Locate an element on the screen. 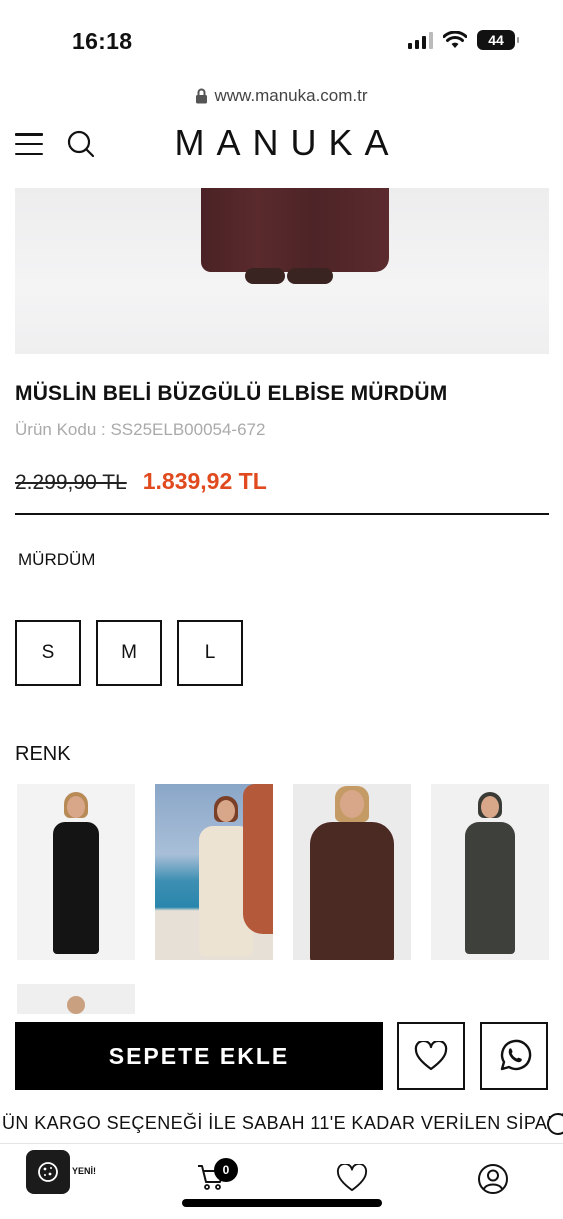  divider is located at coordinates (282, 514).